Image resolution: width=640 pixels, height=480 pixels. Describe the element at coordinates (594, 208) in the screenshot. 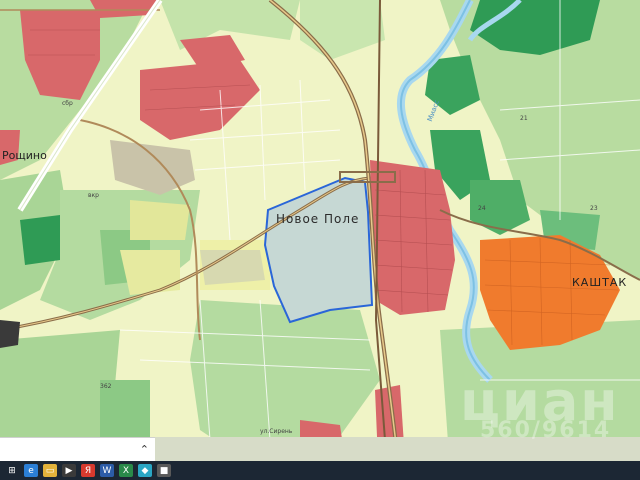

I see `map-small-label: 23` at that location.